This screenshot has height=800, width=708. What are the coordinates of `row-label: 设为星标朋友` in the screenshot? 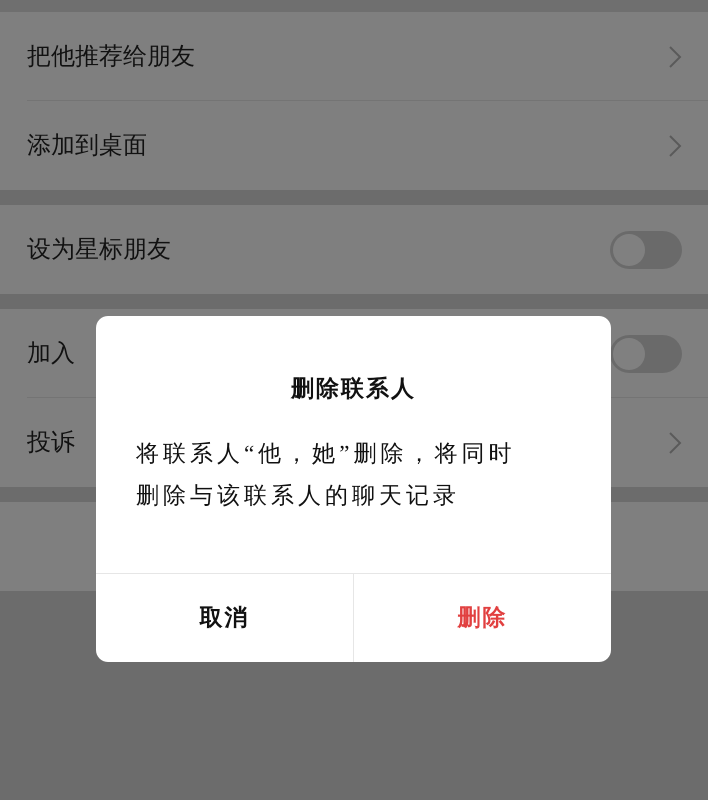 It's located at (99, 250).